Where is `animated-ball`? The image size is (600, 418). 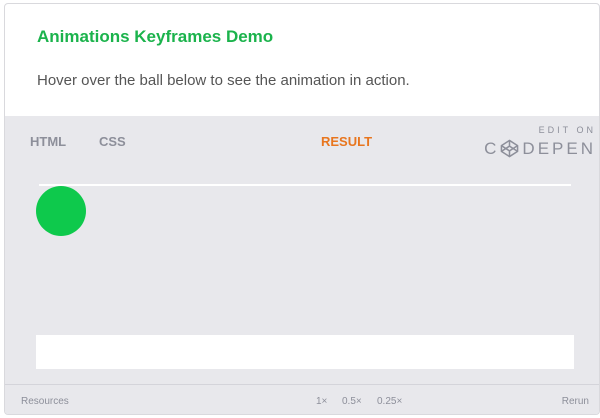 animated-ball is located at coordinates (61, 211).